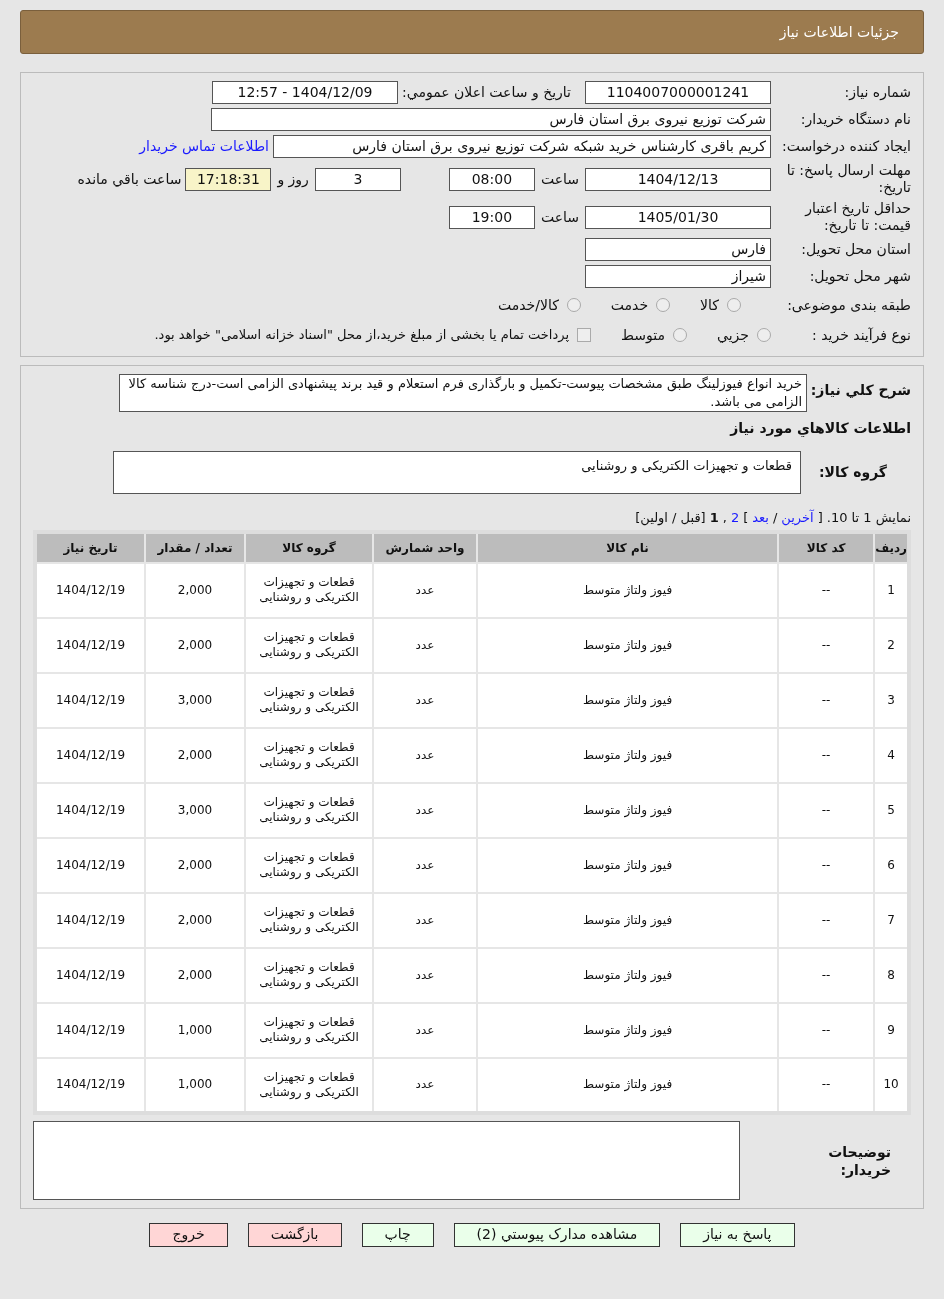 The image size is (944, 1299). What do you see at coordinates (678, 92) in the screenshot?
I see `text-field: 1104007000001241` at bounding box center [678, 92].